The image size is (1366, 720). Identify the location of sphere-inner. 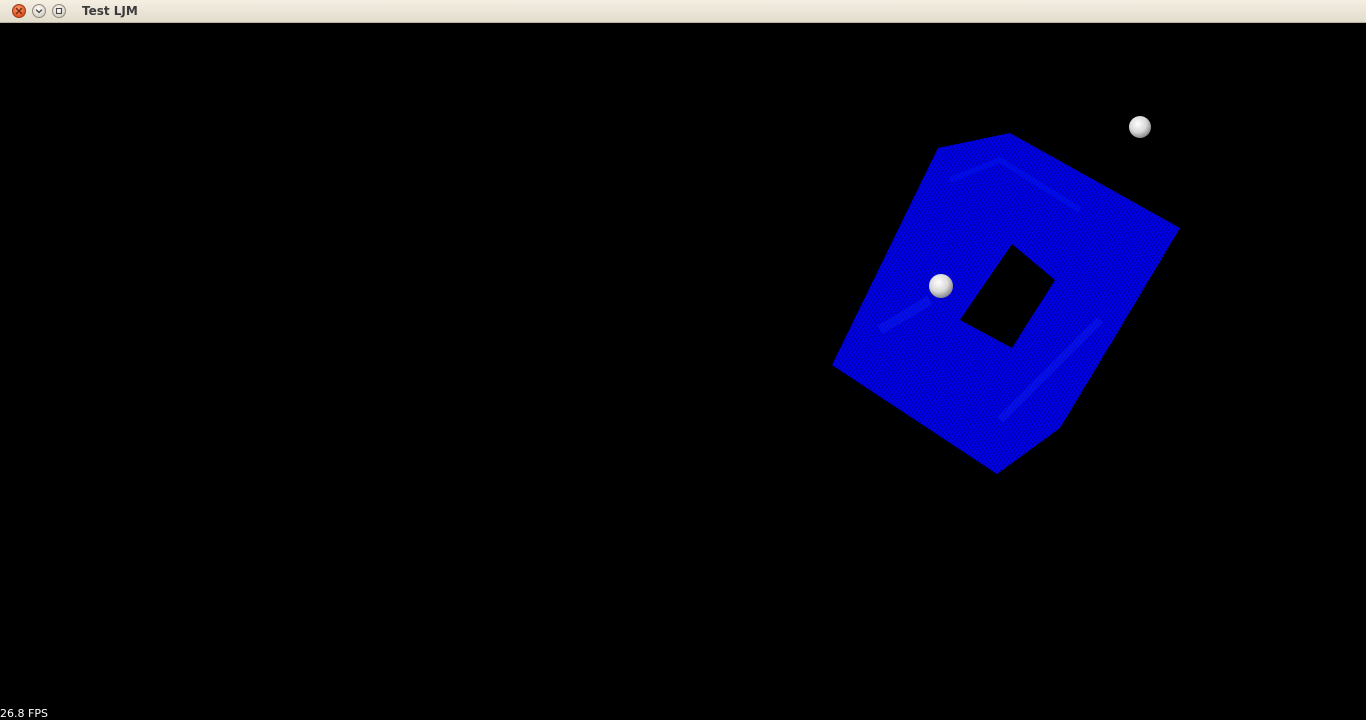
(941, 286).